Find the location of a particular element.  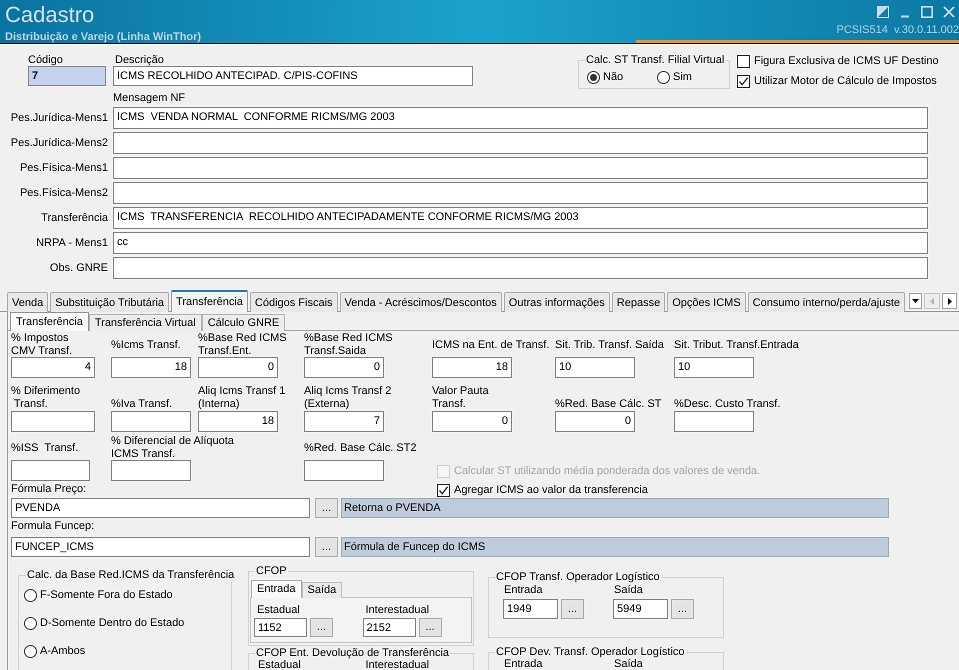

tab: Transferência Virtual is located at coordinates (145, 322).